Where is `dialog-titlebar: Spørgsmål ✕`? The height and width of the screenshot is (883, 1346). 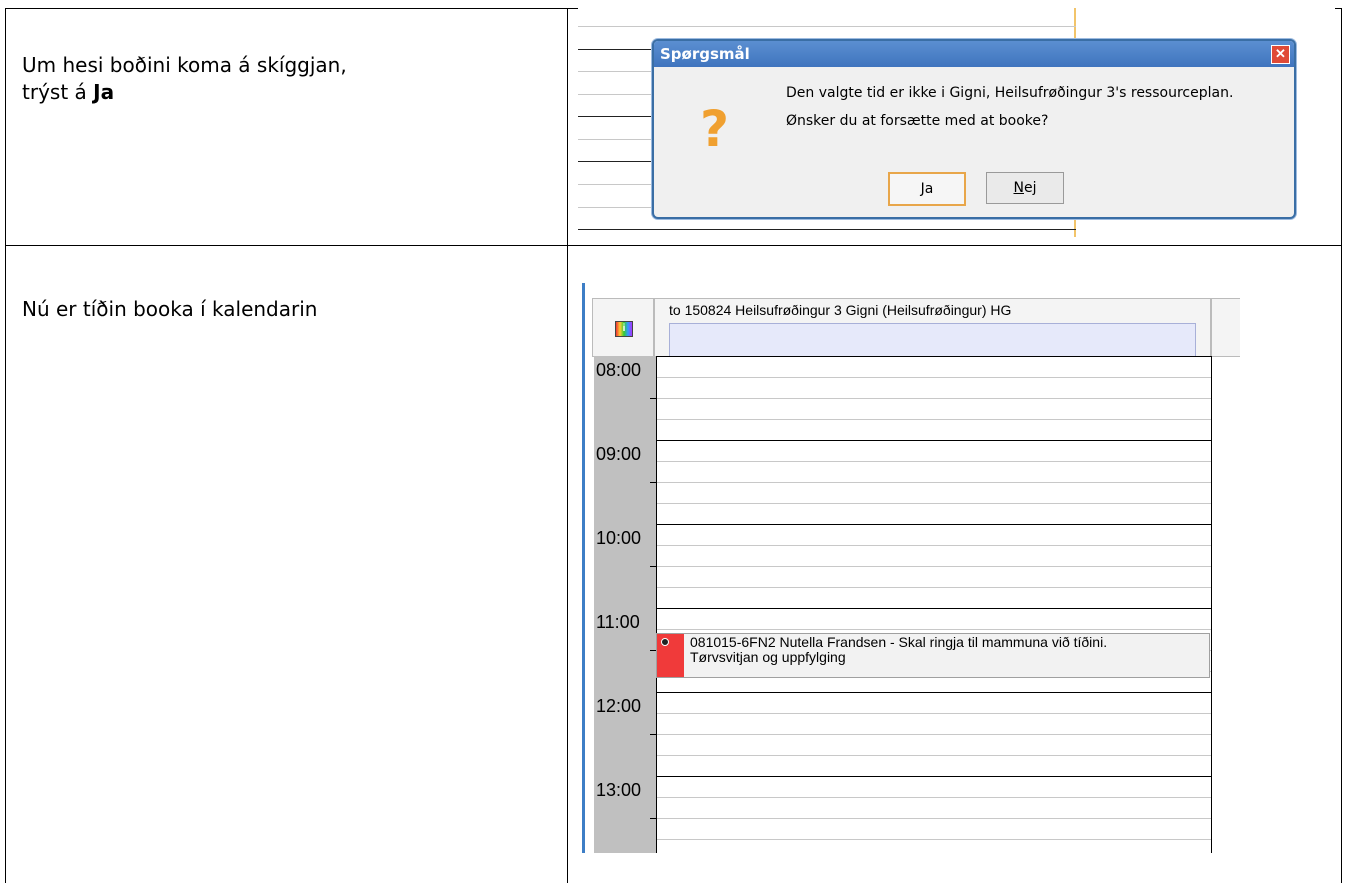 dialog-titlebar: Spørgsmål ✕ is located at coordinates (974, 54).